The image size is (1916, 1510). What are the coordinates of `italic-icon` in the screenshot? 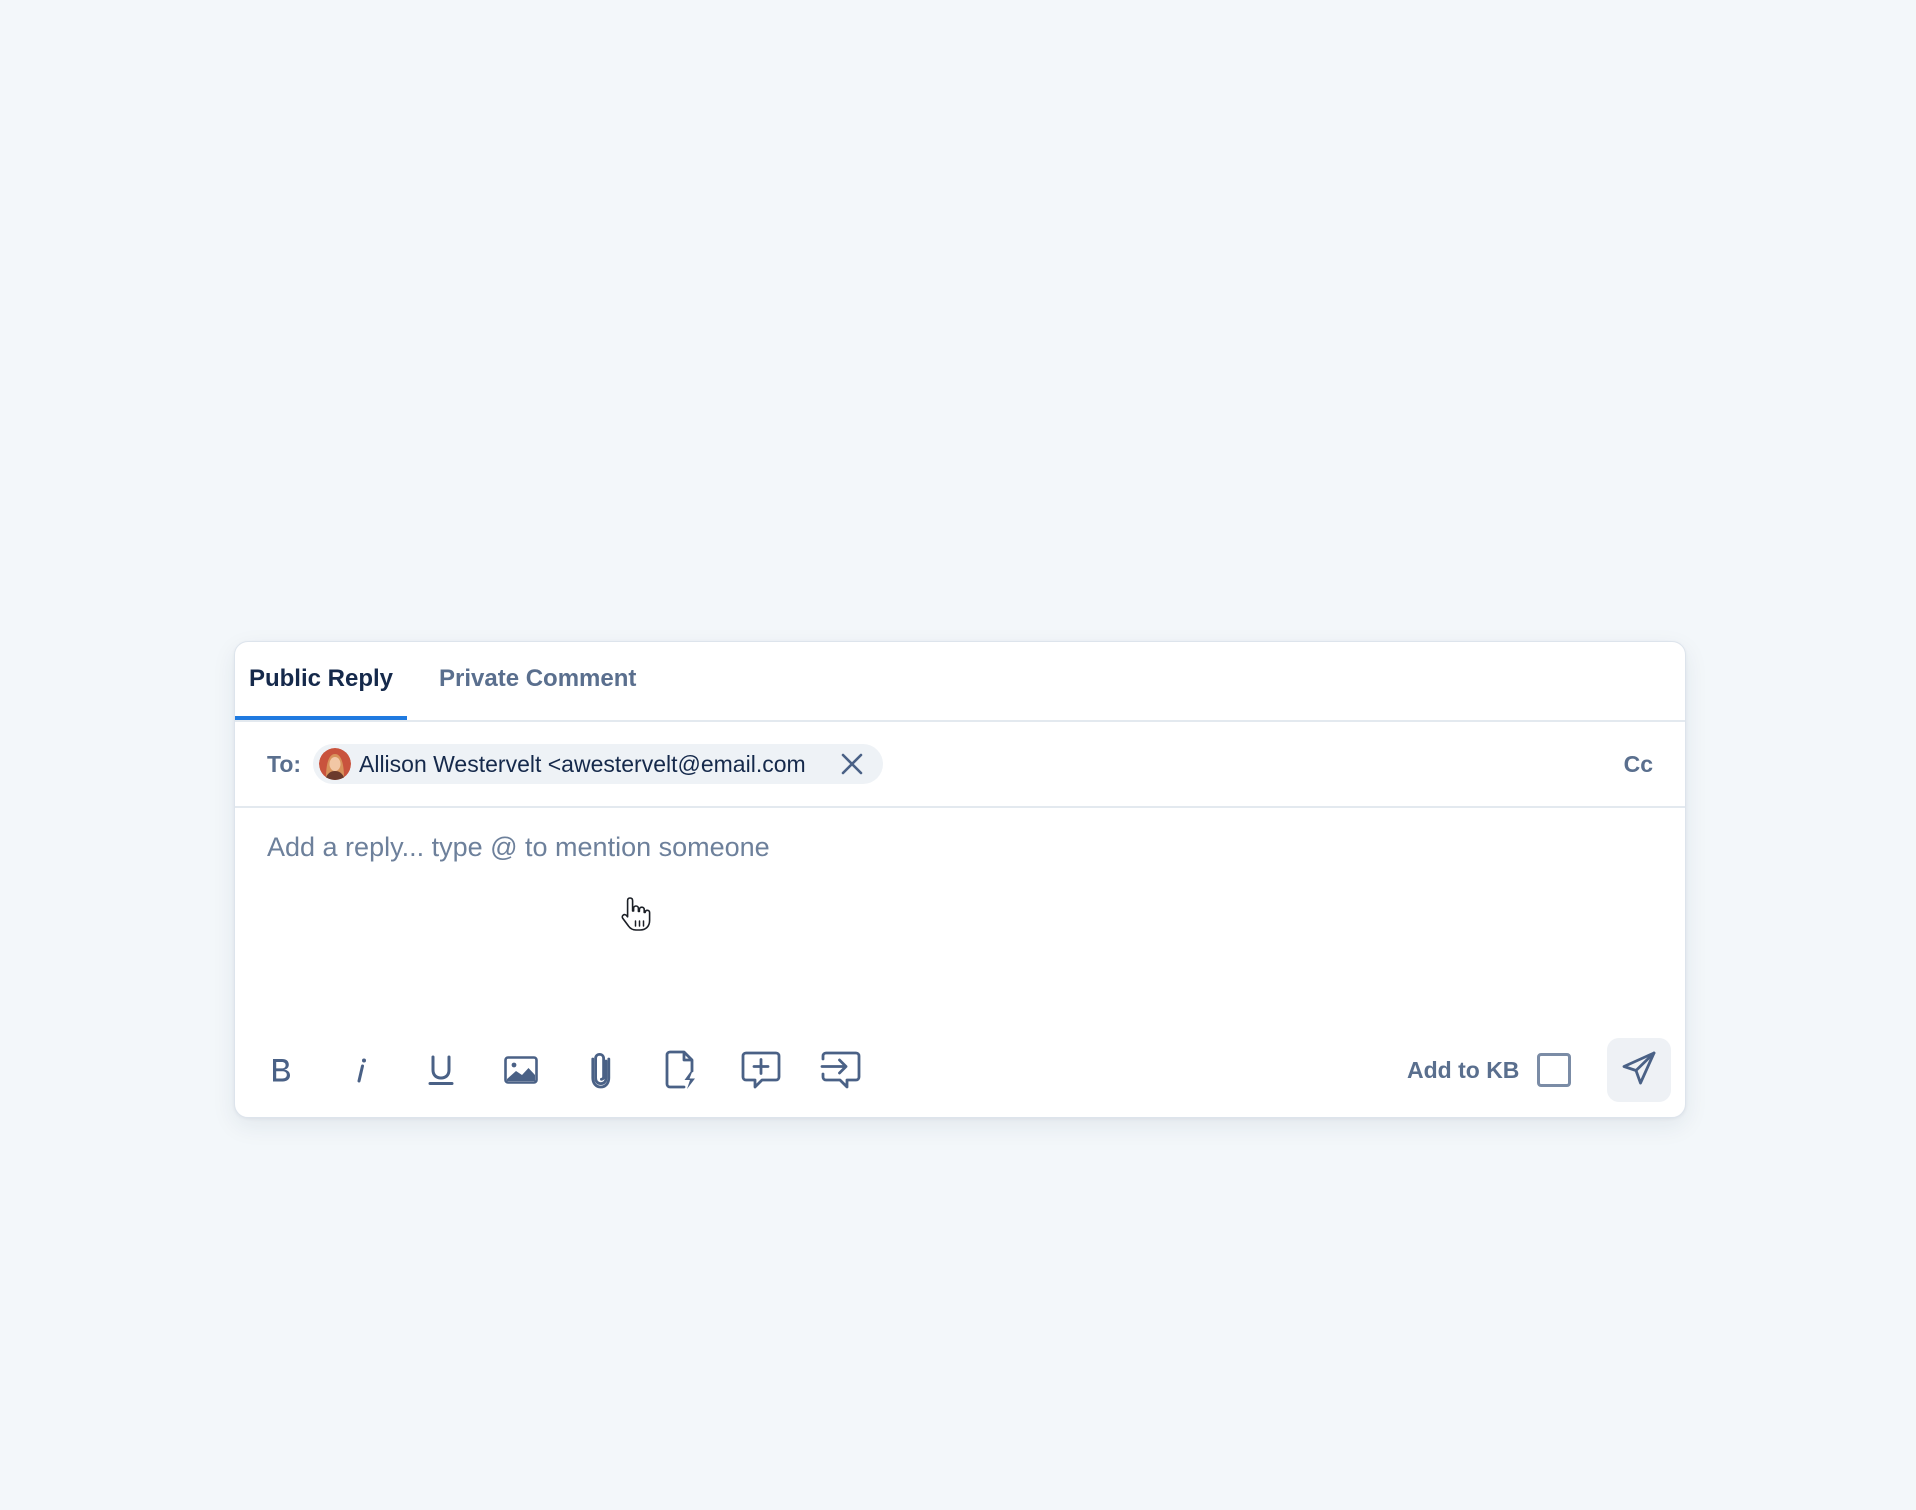 It's located at (361, 1070).